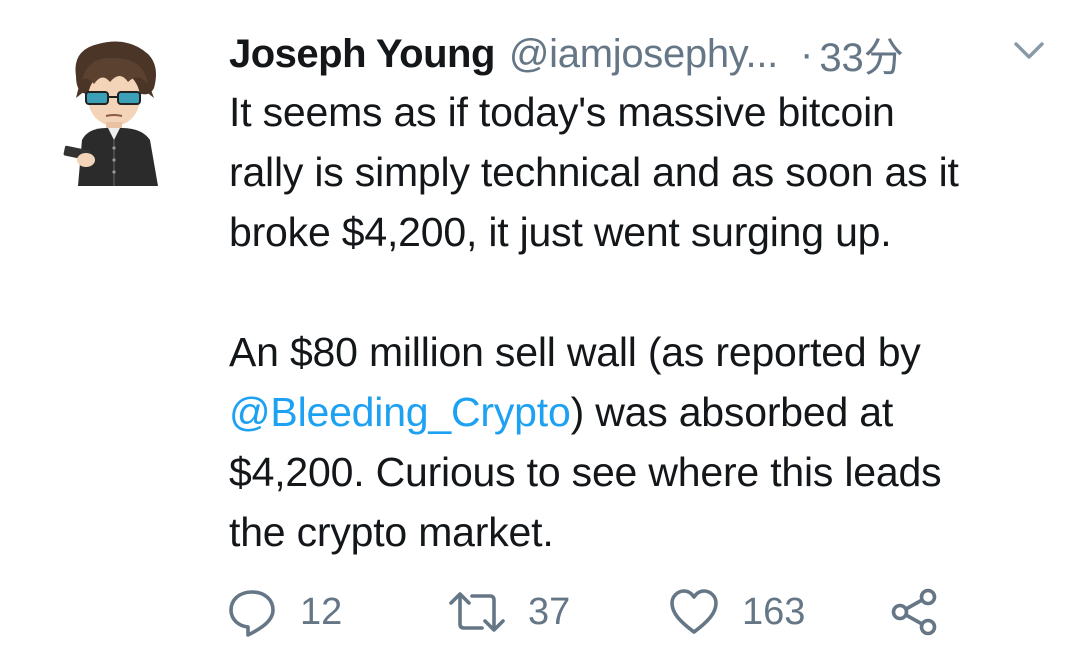 The height and width of the screenshot is (672, 1080). Describe the element at coordinates (321, 611) in the screenshot. I see `reply-count: 12` at that location.